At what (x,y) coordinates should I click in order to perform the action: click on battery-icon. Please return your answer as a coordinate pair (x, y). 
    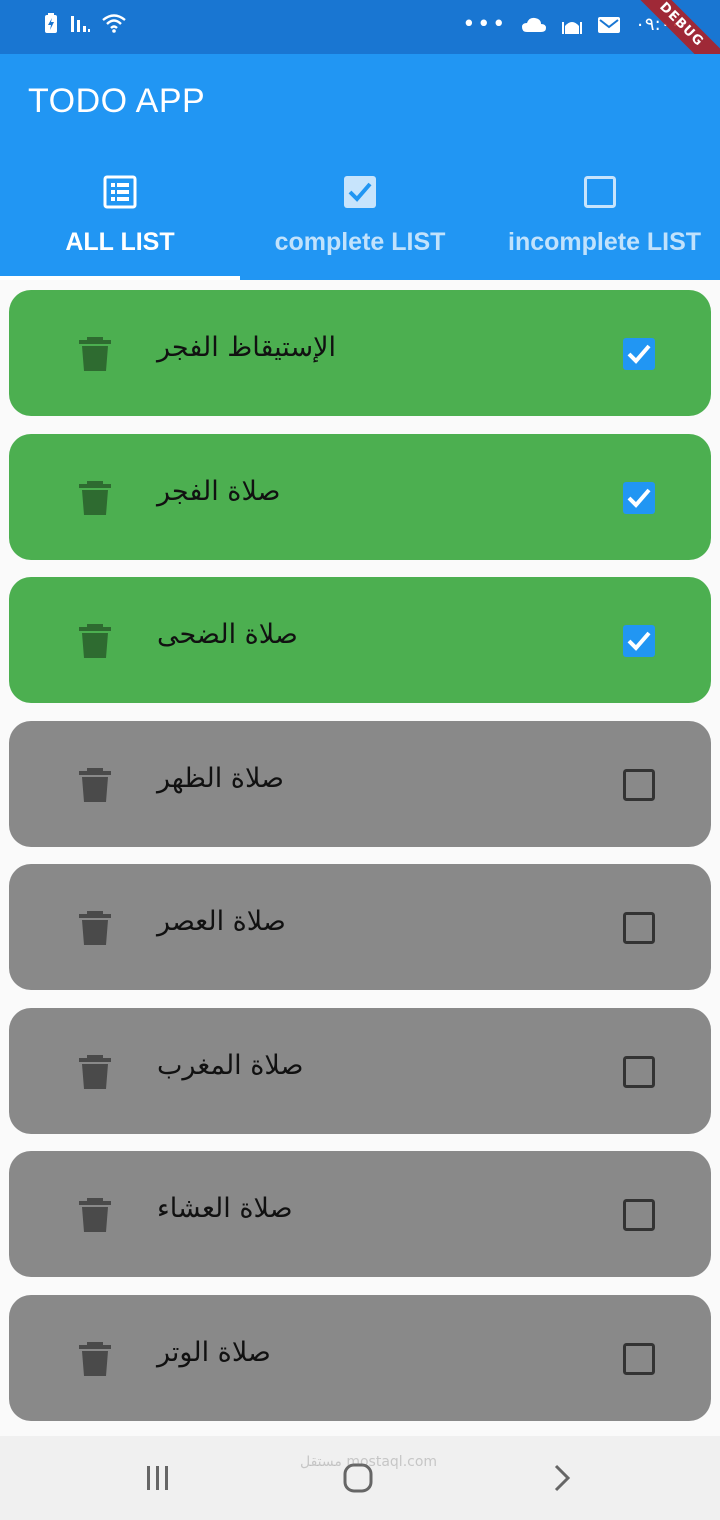
    Looking at the image, I should click on (51, 23).